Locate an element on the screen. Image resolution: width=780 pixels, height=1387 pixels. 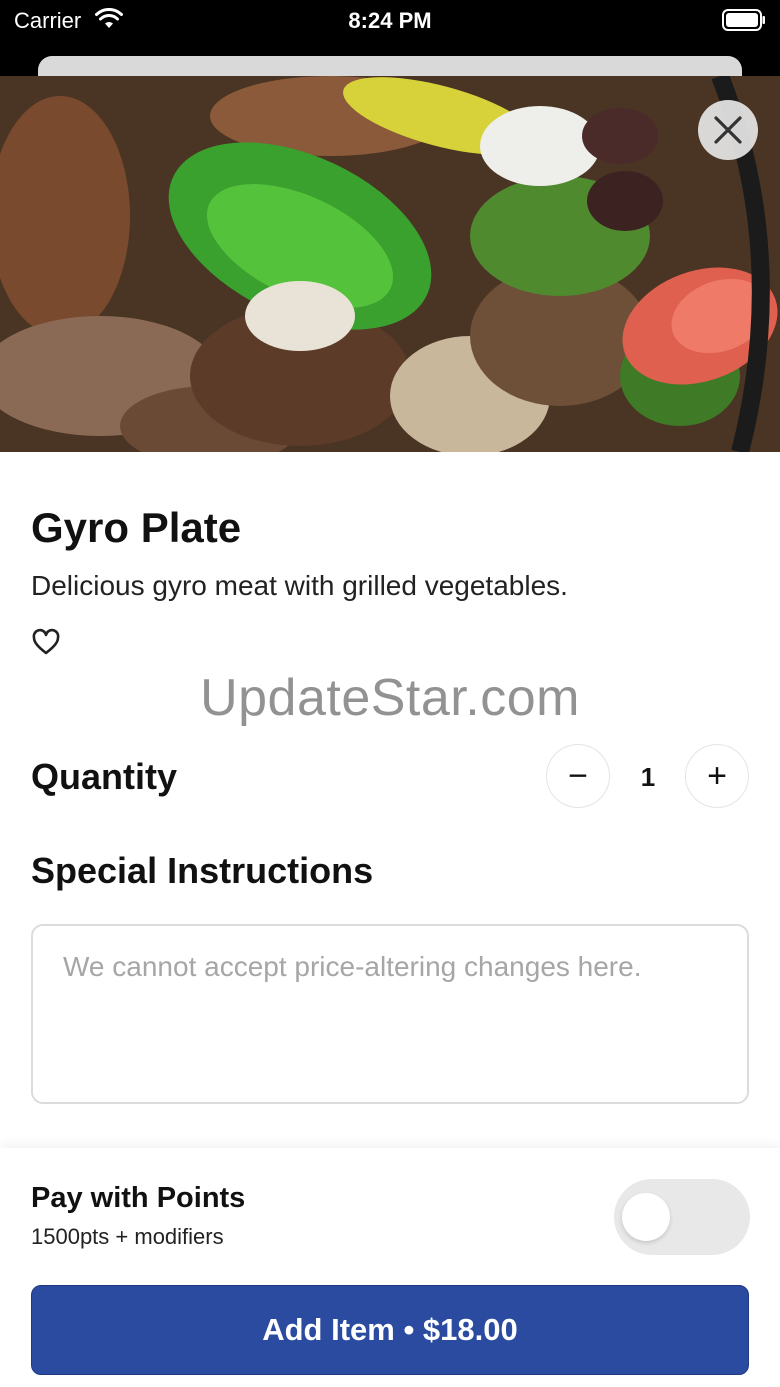
special-instructions-label: Special Instructions is located at coordinates (202, 870).